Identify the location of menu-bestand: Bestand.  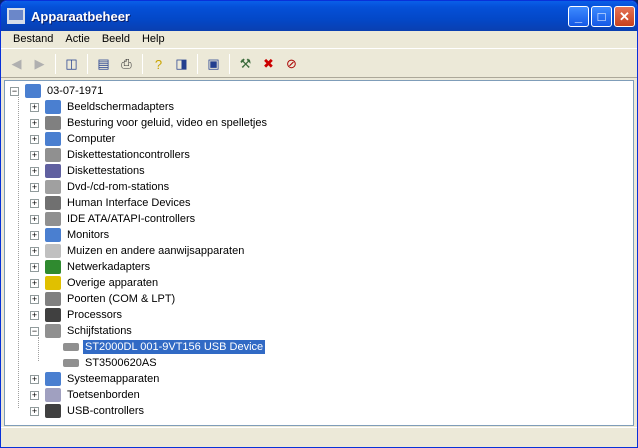
(33, 39).